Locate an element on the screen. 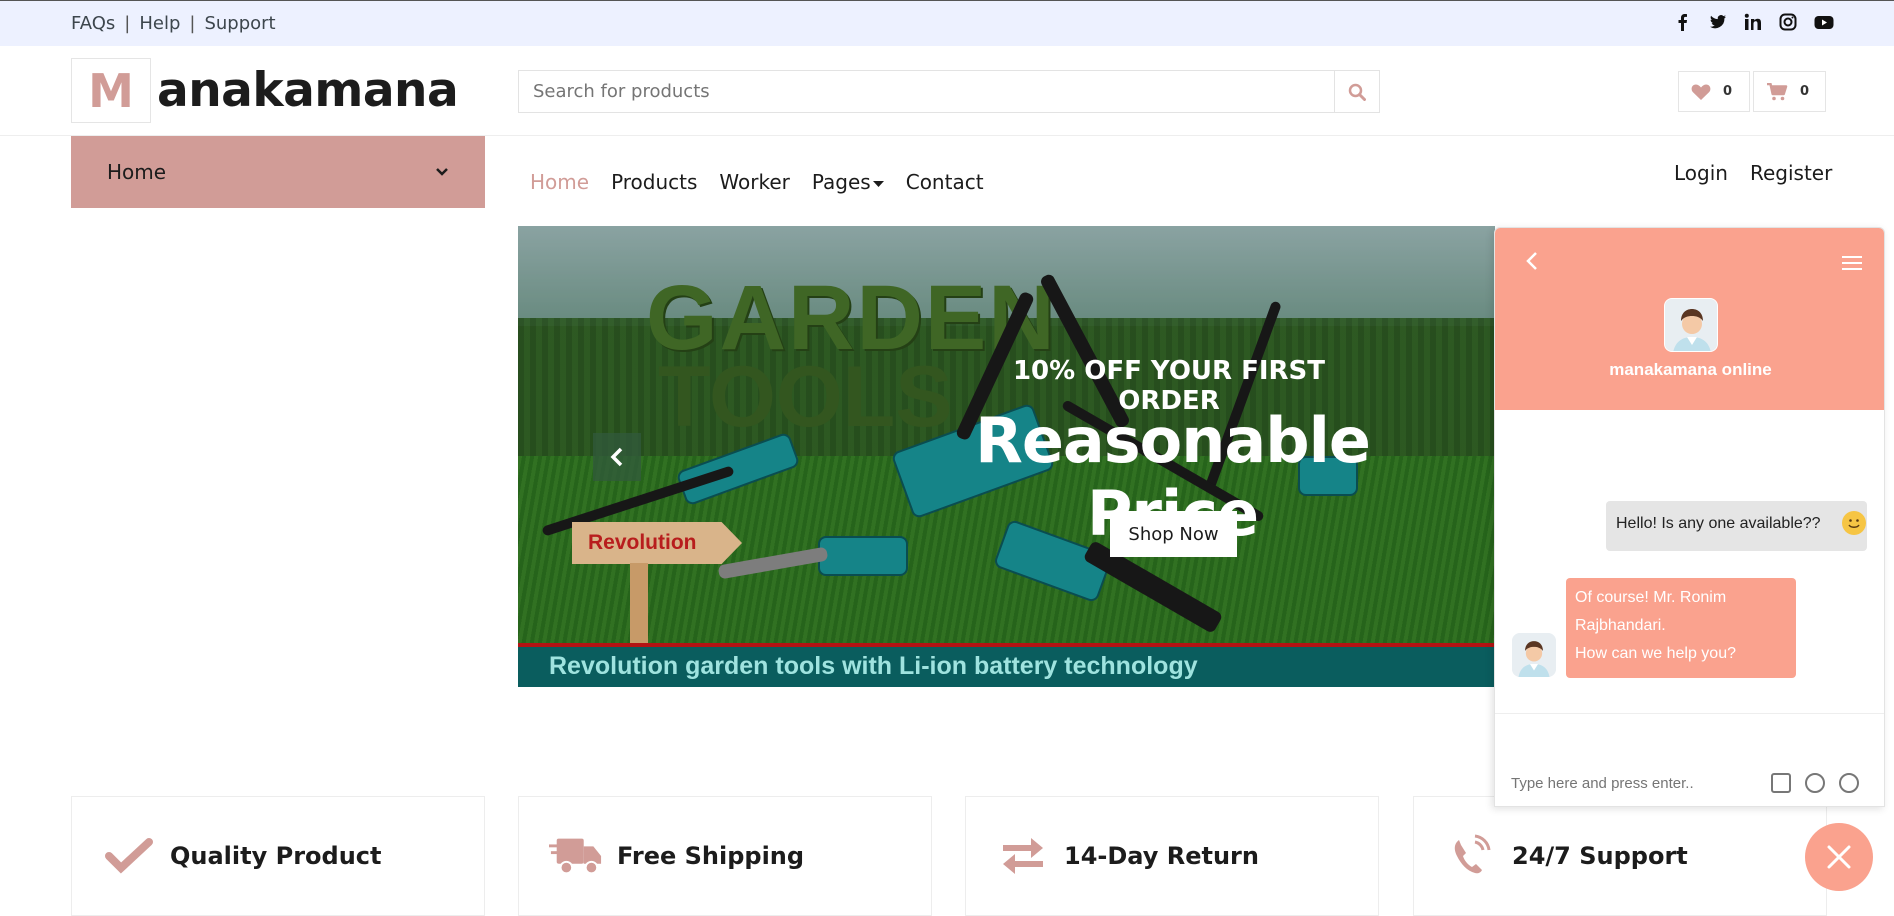  carousel-prev-button is located at coordinates (617, 457).